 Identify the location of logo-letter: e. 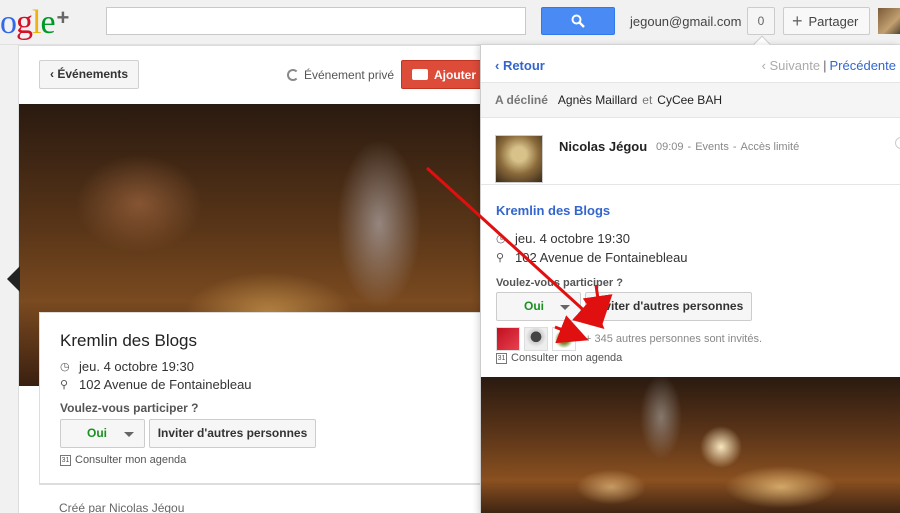
(47, 22).